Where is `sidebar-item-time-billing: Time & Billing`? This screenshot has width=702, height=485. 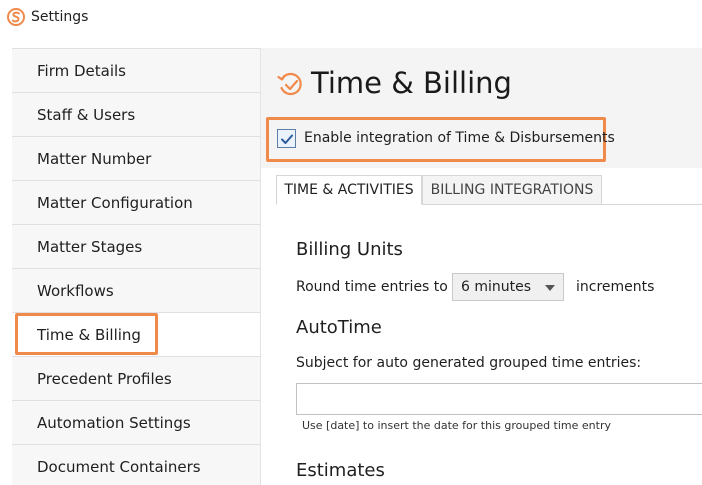
sidebar-item-time-billing: Time & Billing is located at coordinates (136, 334).